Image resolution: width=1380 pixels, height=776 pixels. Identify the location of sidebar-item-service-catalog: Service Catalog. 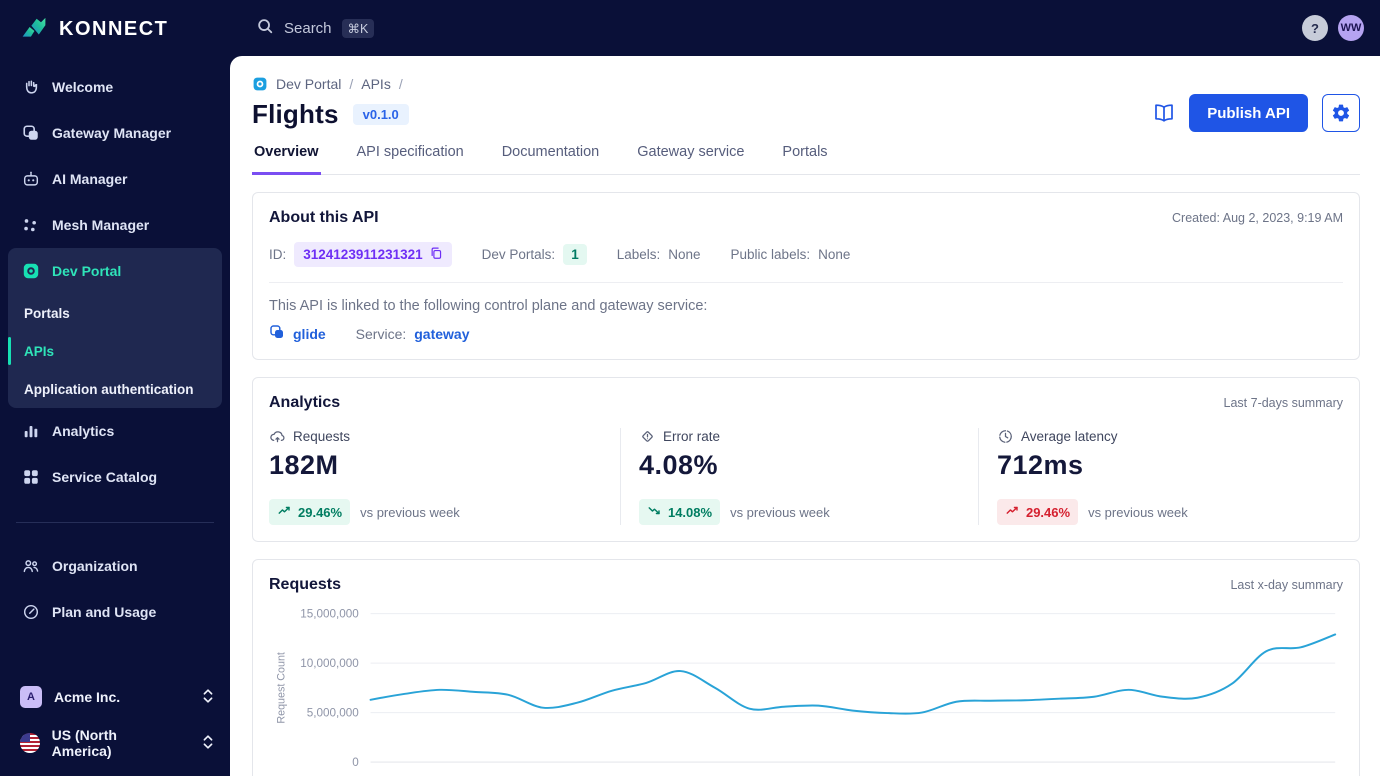
(115, 477).